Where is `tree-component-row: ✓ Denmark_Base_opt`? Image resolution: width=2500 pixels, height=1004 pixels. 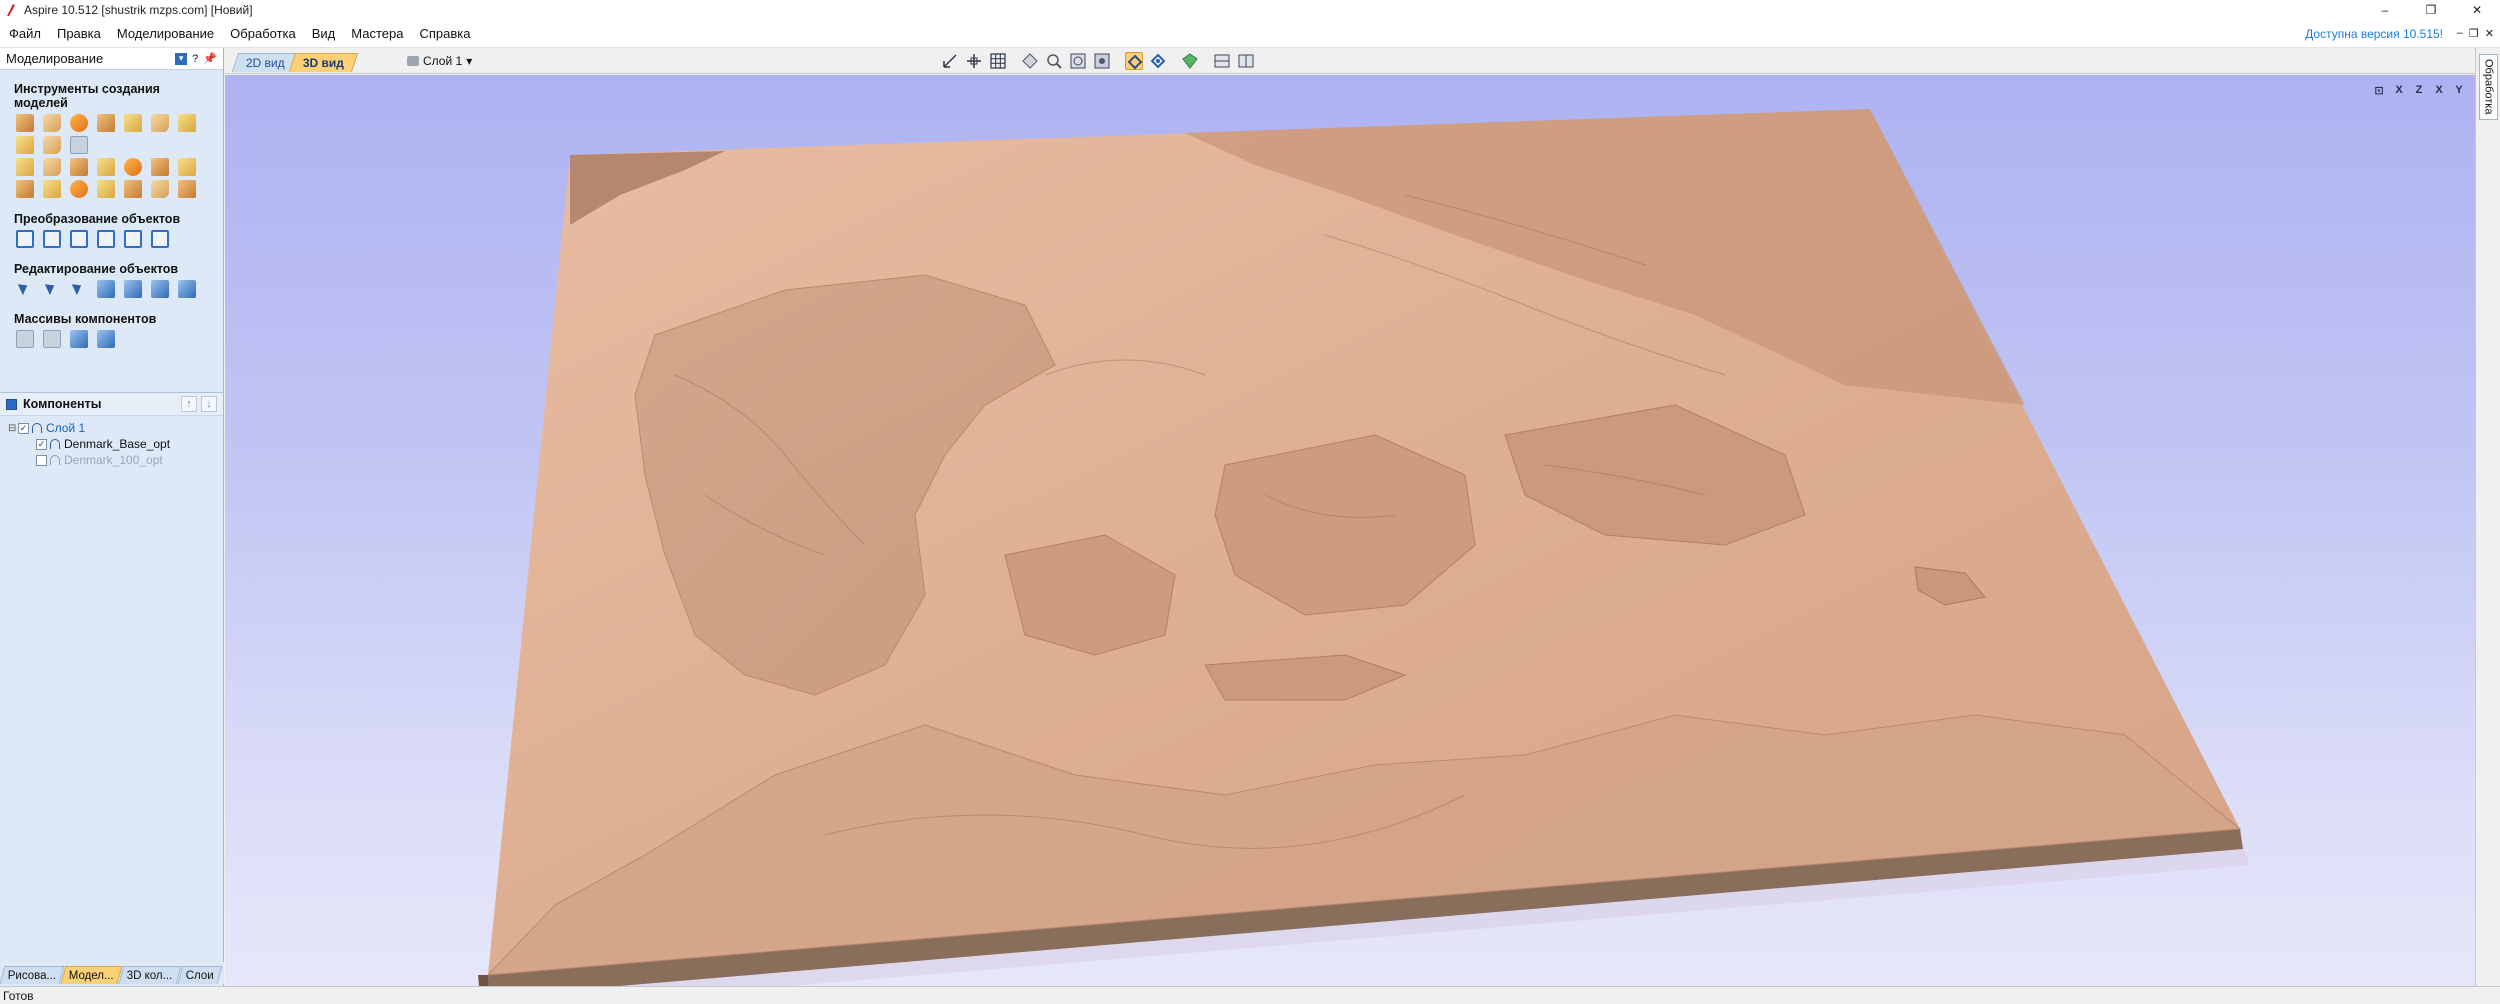
tree-component-row: ✓ Denmark_Base_opt is located at coordinates (111, 444).